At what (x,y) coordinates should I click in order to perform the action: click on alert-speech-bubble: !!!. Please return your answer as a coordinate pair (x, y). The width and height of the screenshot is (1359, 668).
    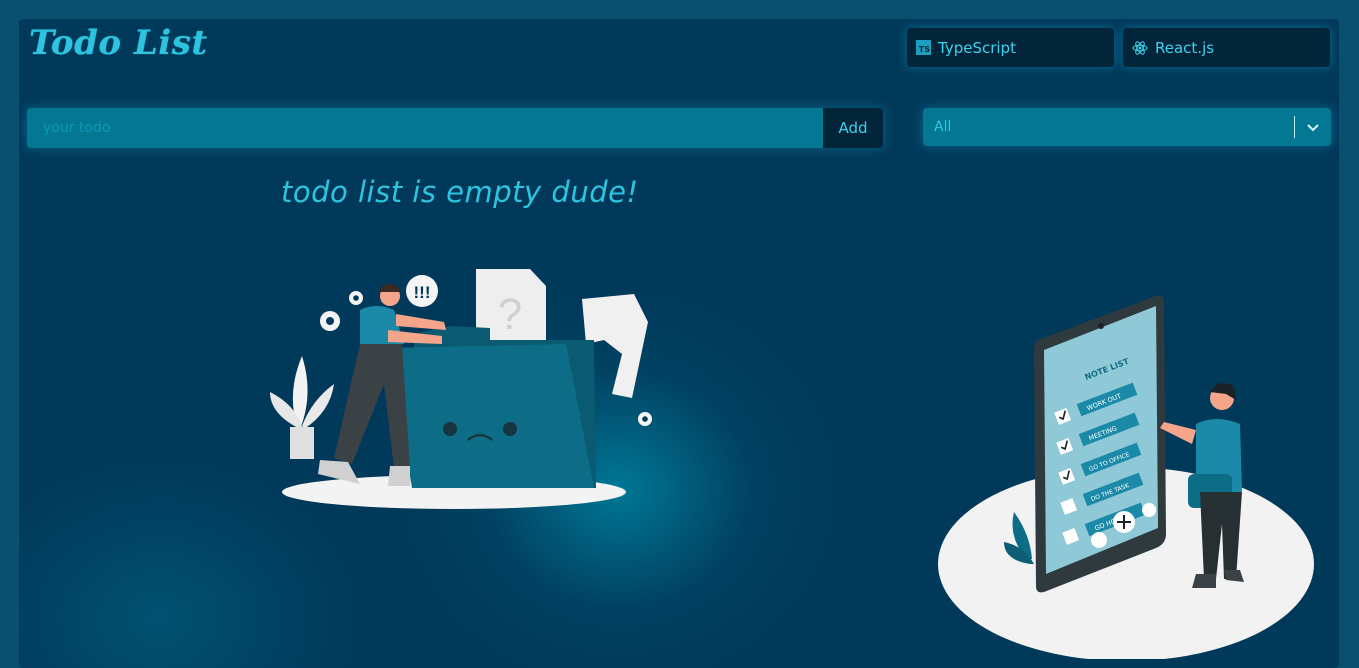
    Looking at the image, I should click on (422, 291).